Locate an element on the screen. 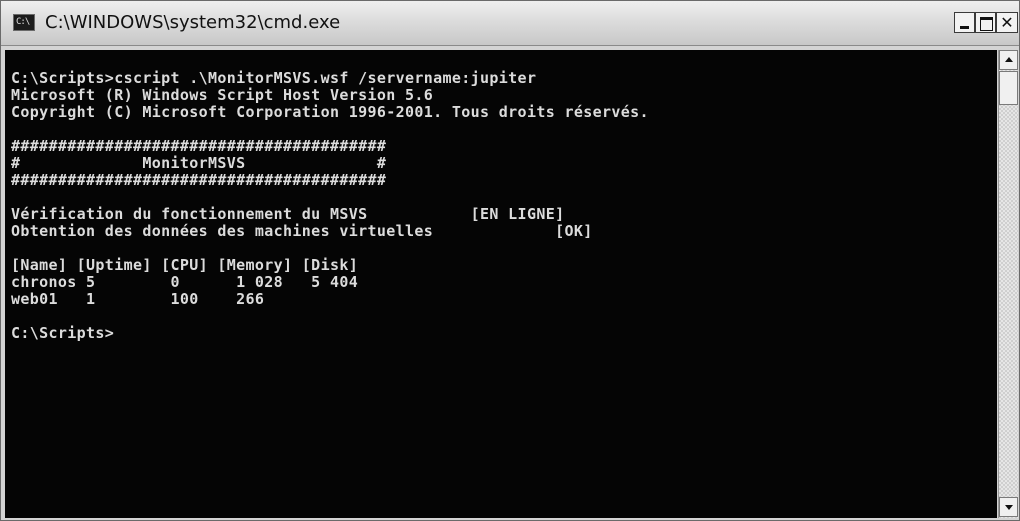  console-line: [Name] [Uptime] [CPU] [Memory] [Disk] is located at coordinates (185, 265).